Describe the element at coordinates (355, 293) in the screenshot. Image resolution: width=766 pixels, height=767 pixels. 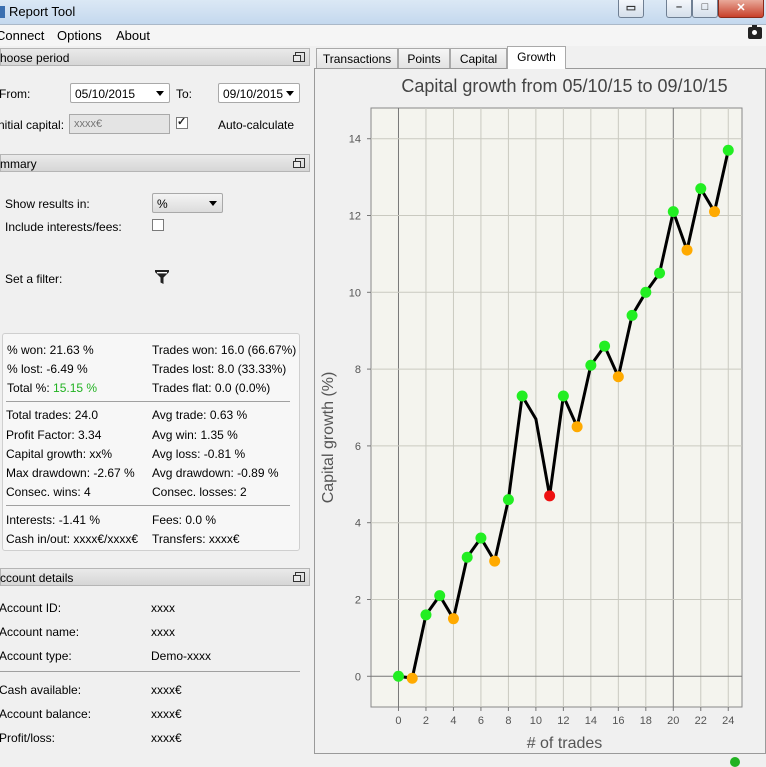
I see `y-tick-label: 10` at that location.